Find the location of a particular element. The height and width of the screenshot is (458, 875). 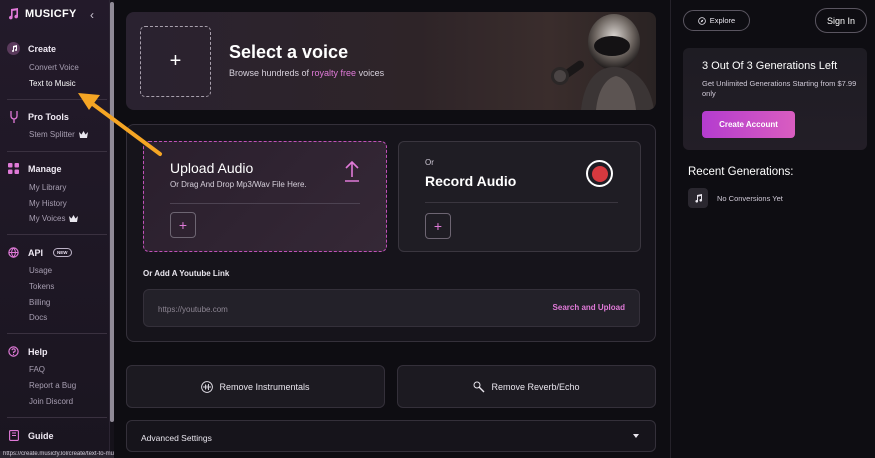

remove-instrumentals-button: Remove Instrumentals is located at coordinates (255, 386).